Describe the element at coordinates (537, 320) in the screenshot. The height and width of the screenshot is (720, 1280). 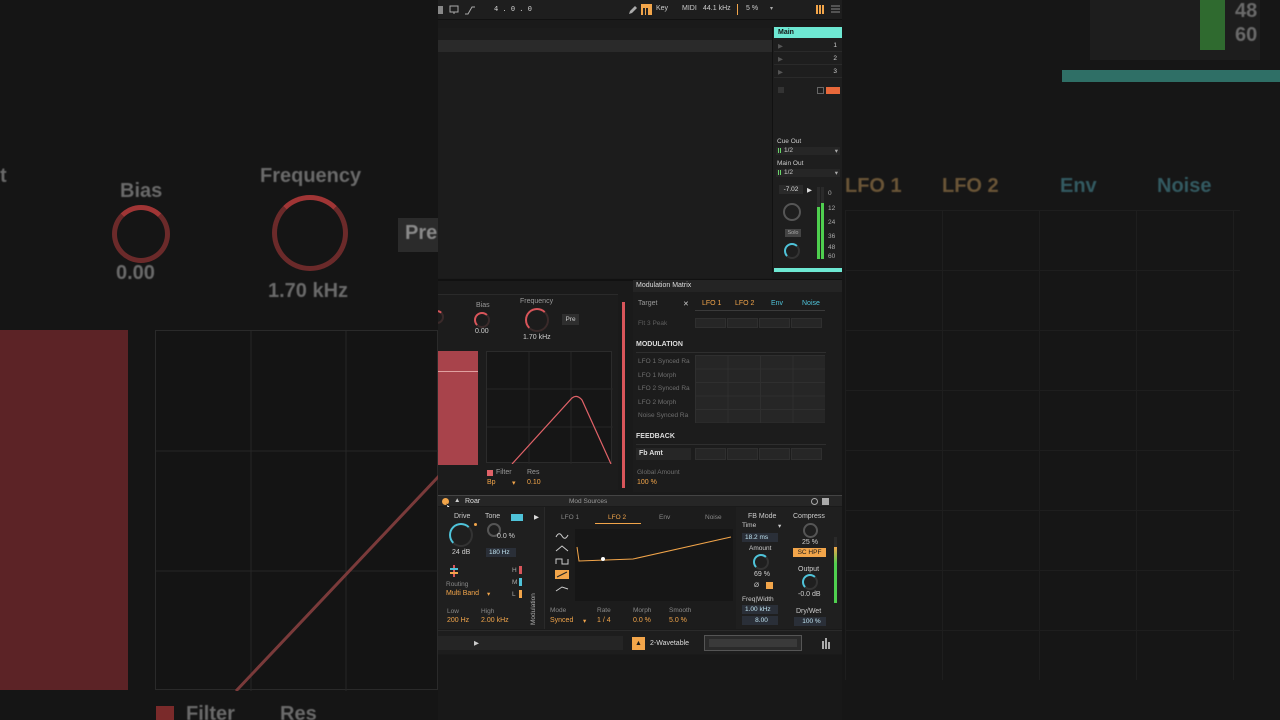
I see `frequency-knob` at that location.